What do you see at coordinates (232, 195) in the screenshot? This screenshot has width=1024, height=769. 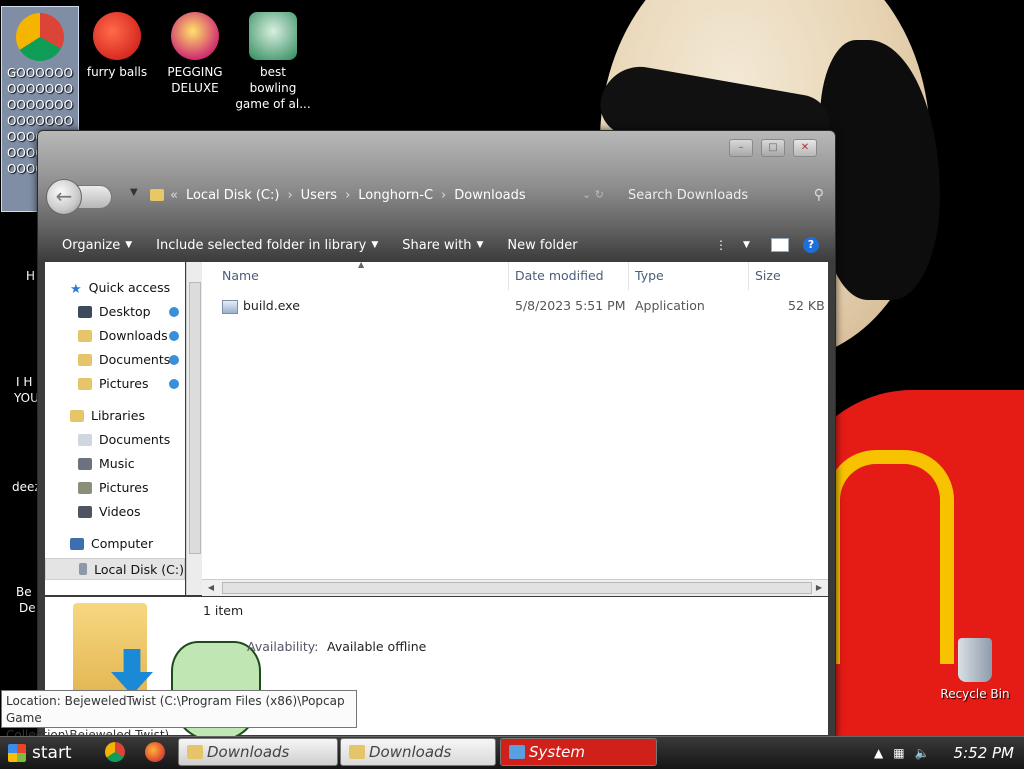 I see `breadcrumb-local-disk: Local Disk (C:)` at bounding box center [232, 195].